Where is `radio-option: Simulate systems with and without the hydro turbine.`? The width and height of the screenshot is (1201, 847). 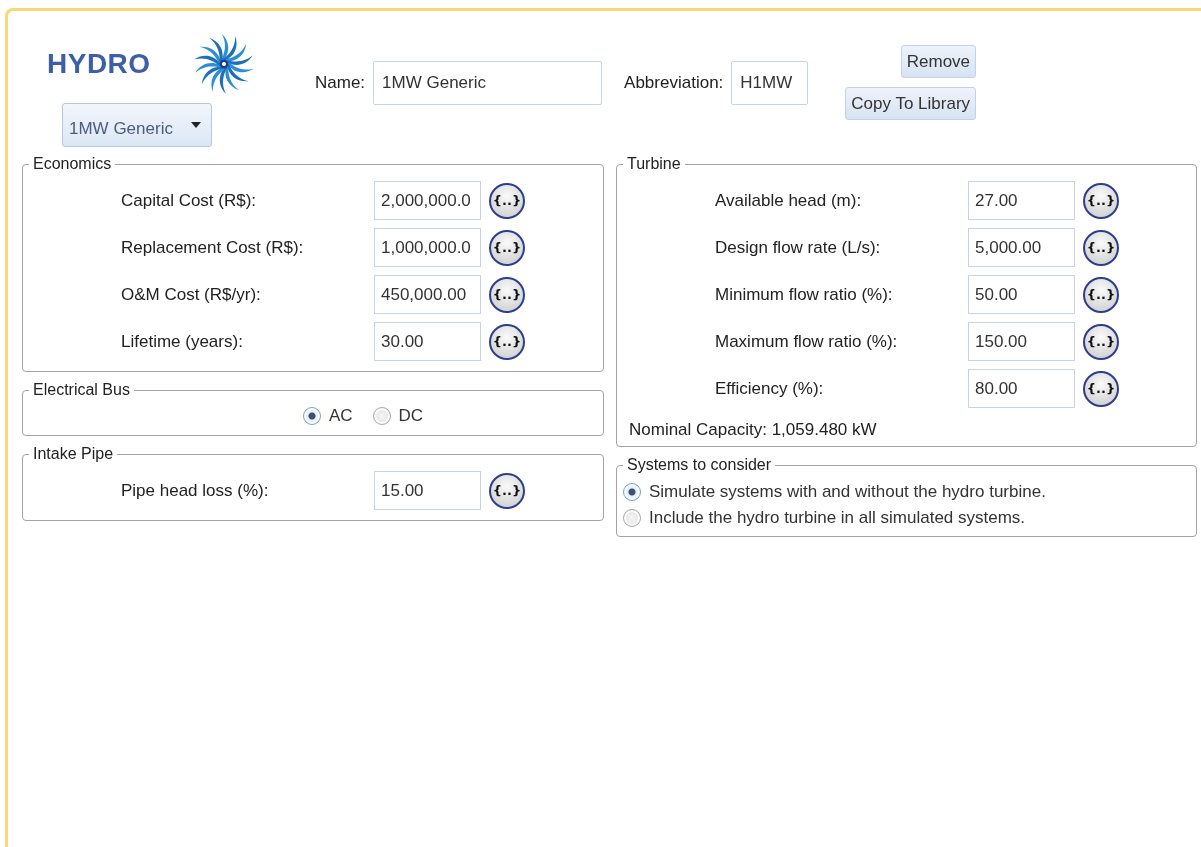
radio-option: Simulate systems with and without the hydro turbine. is located at coordinates (909, 492).